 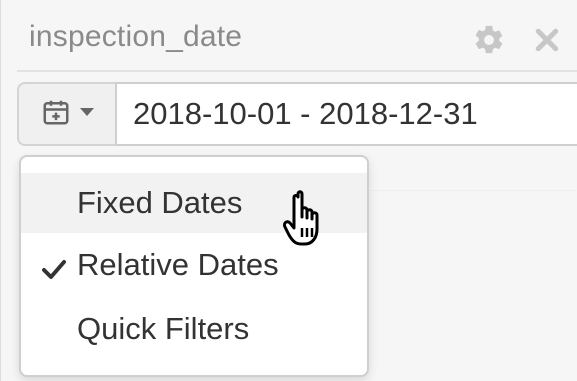 What do you see at coordinates (309, 219) in the screenshot?
I see `hand-cursor-icon` at bounding box center [309, 219].